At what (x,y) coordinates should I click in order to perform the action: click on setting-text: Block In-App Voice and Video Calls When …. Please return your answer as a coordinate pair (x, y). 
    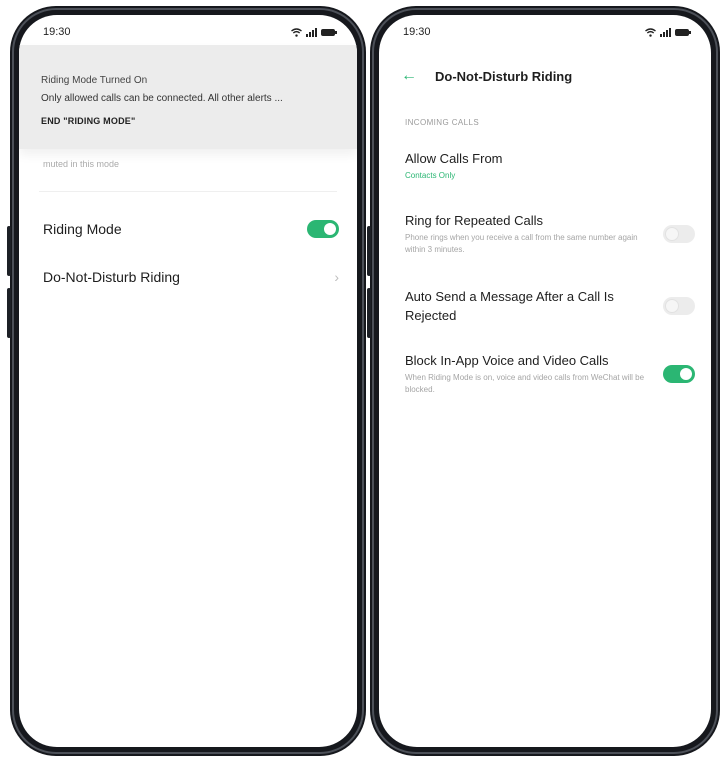
    Looking at the image, I should click on (525, 373).